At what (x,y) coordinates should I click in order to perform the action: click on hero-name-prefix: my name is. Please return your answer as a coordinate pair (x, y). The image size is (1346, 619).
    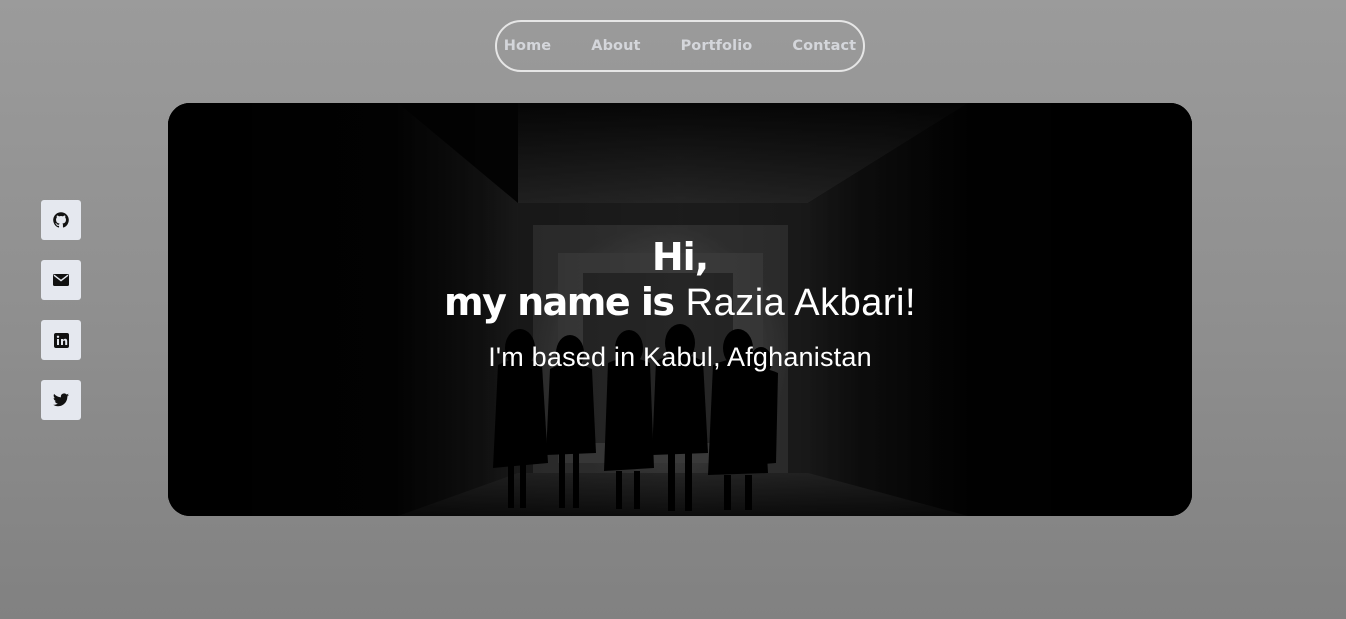
    Looking at the image, I should click on (559, 302).